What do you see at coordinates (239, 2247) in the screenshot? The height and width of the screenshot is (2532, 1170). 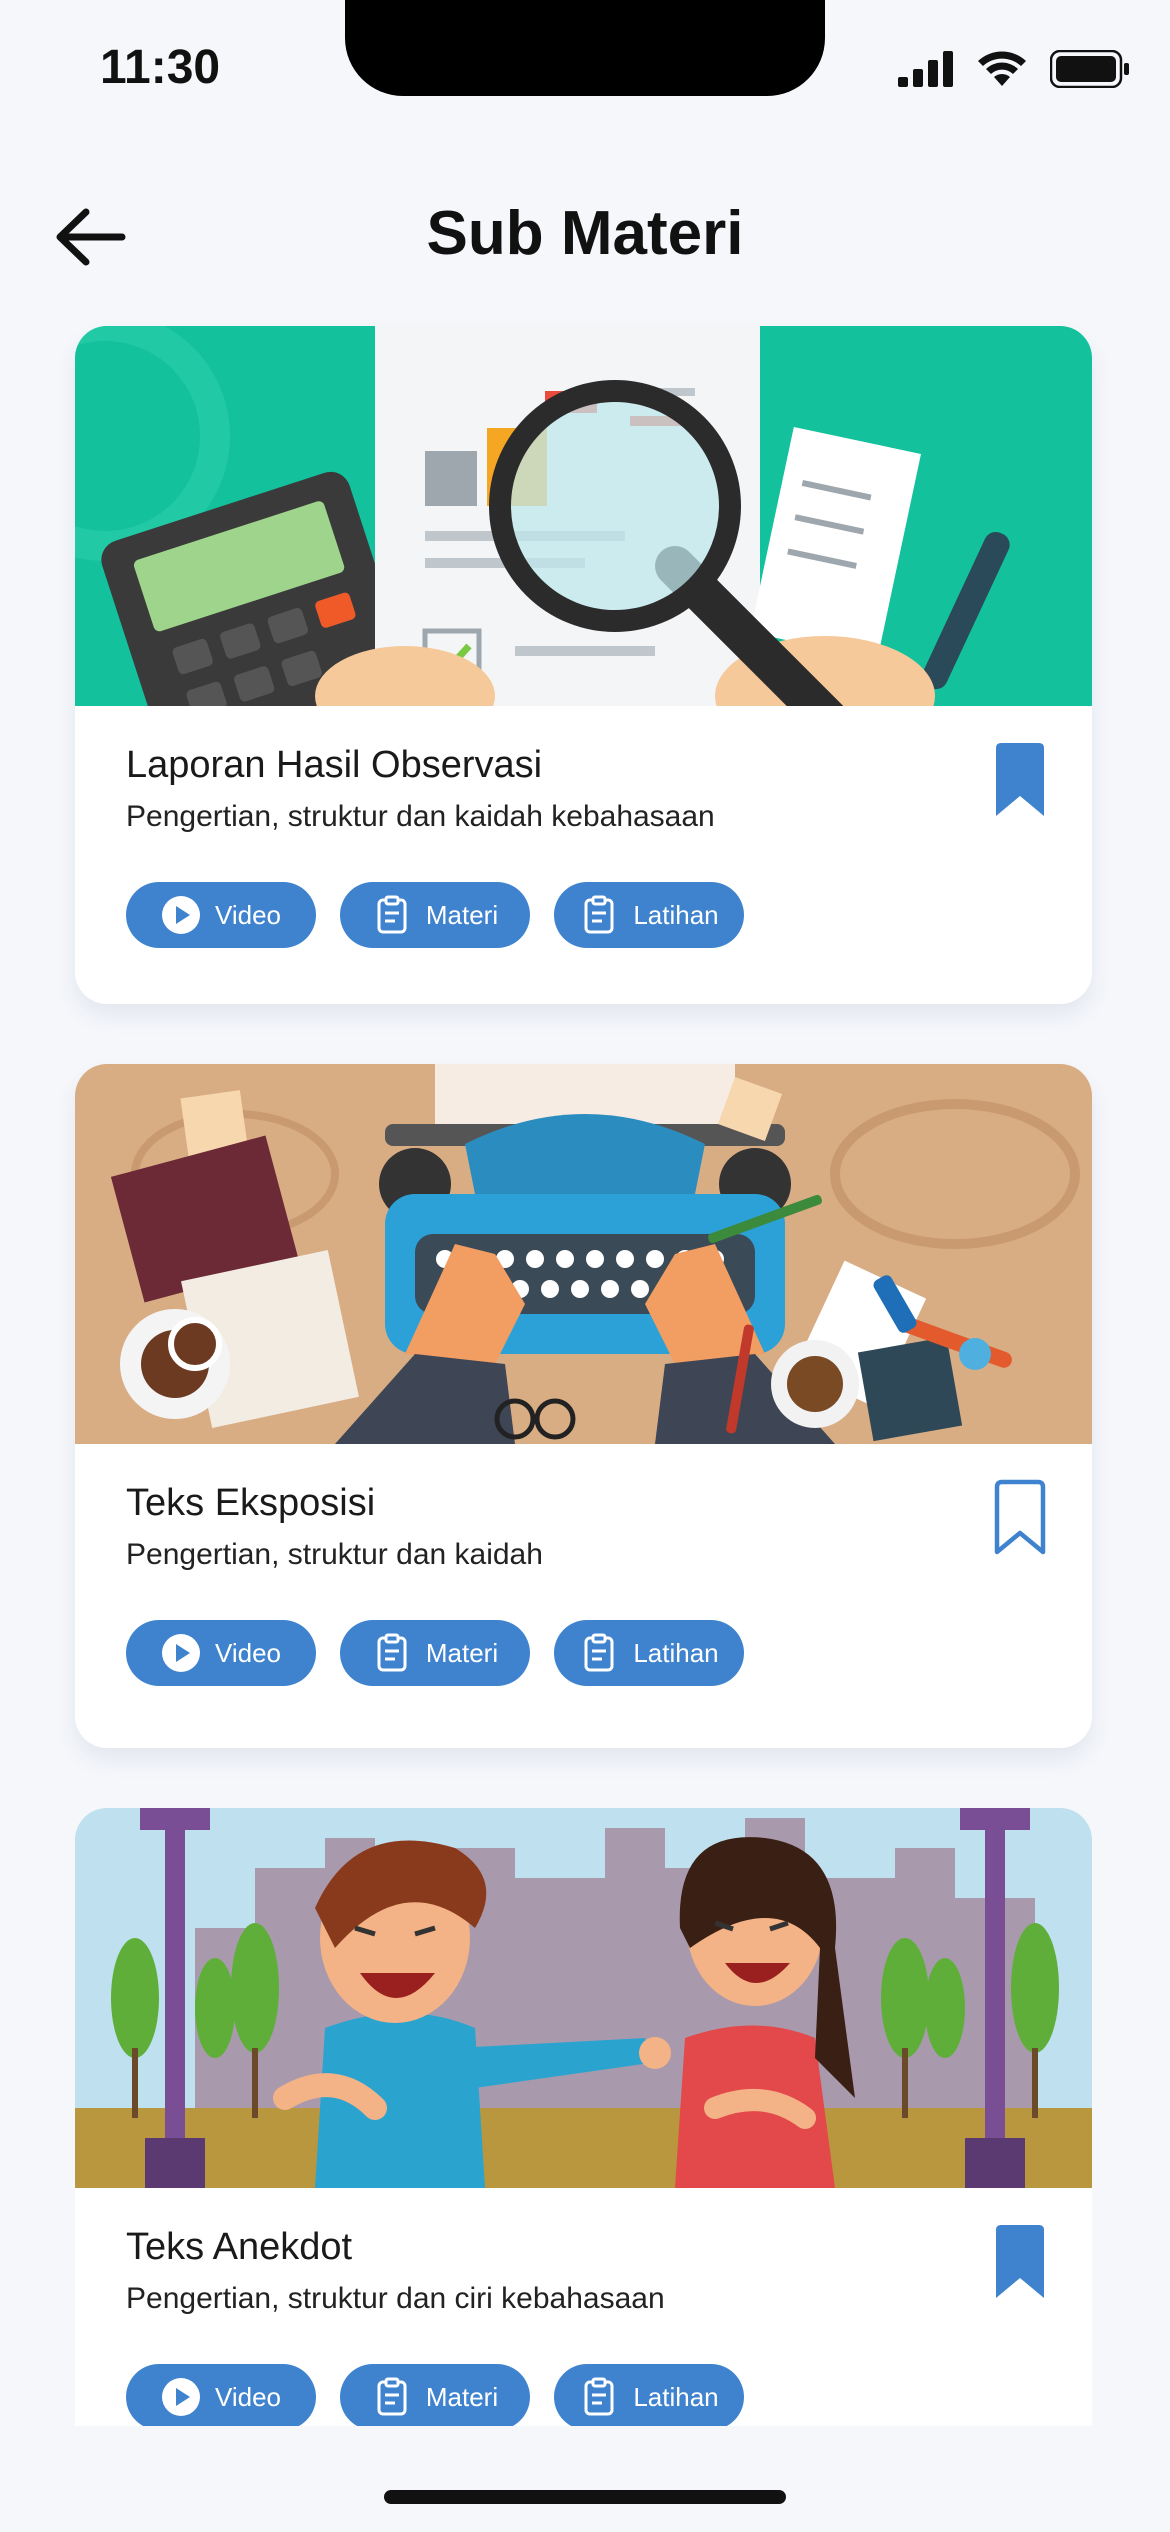 I see `card-title: Teks Anekdot` at bounding box center [239, 2247].